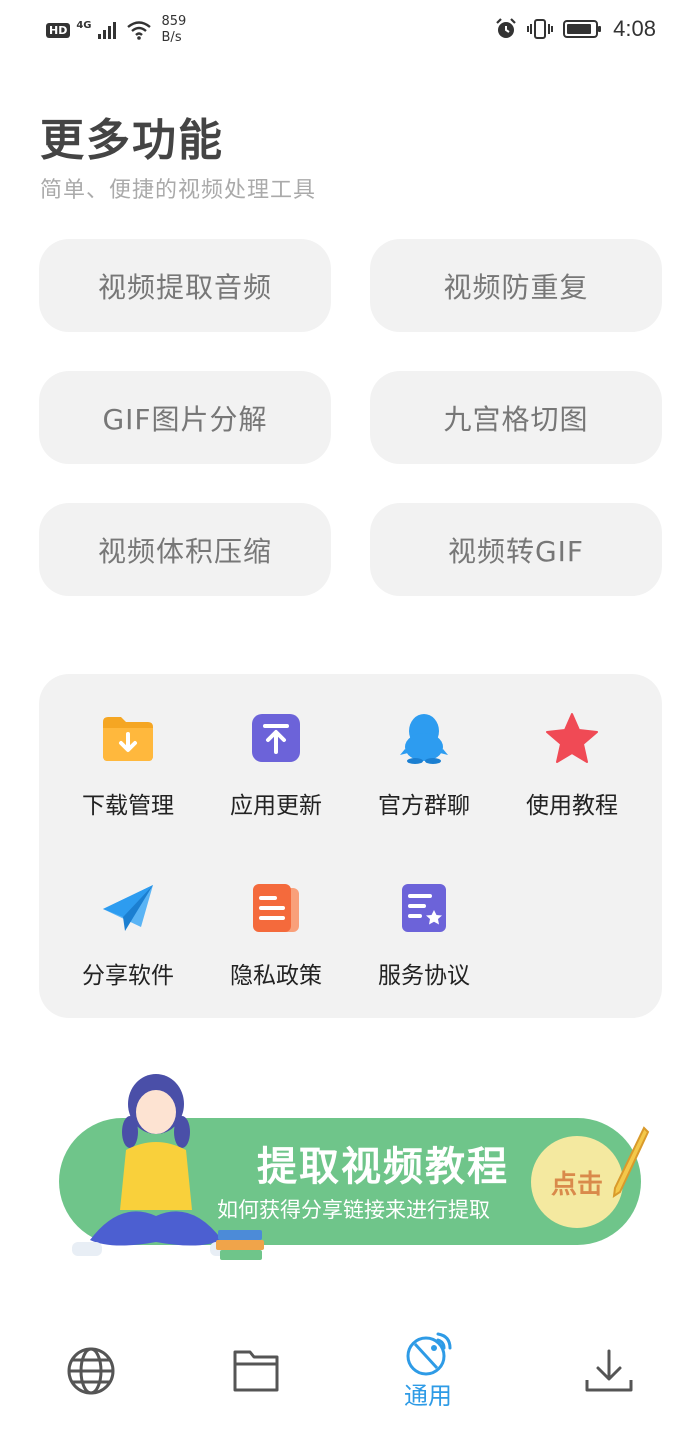 This screenshot has width=700, height=1431. What do you see at coordinates (428, 1396) in the screenshot?
I see `nav-general-label: 通用` at bounding box center [428, 1396].